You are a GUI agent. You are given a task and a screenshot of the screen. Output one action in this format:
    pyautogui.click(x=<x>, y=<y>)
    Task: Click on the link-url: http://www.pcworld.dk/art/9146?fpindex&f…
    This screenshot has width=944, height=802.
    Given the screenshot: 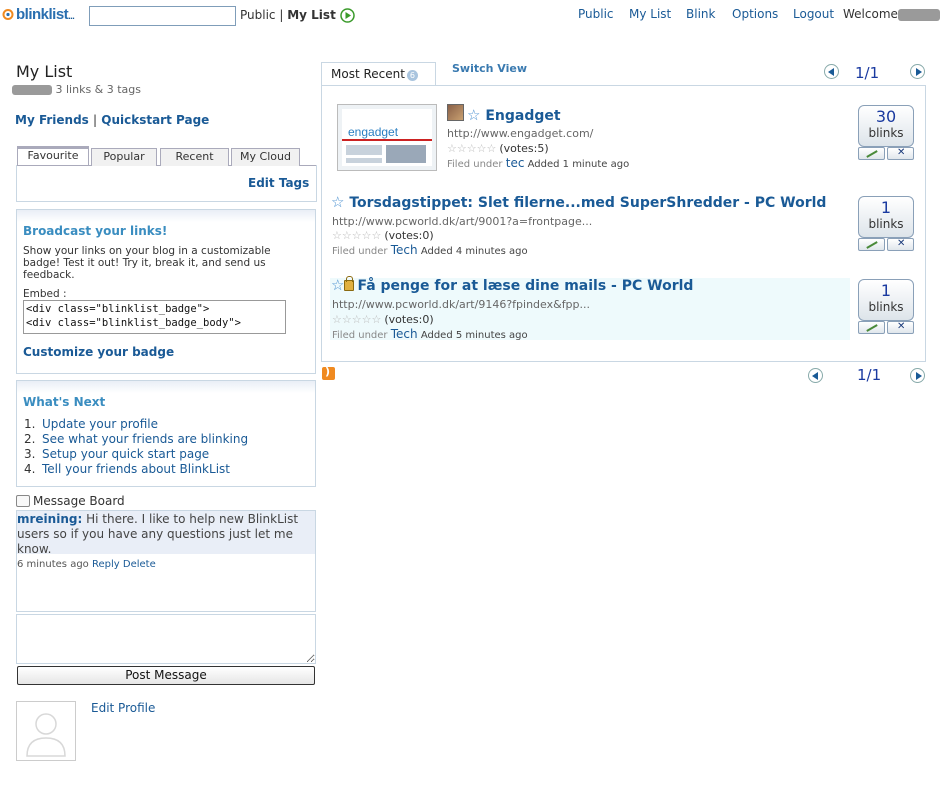 What is the action you would take?
    pyautogui.click(x=461, y=304)
    